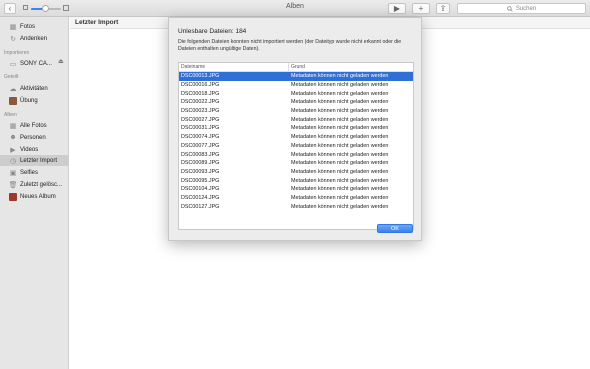  What do you see at coordinates (61, 61) in the screenshot?
I see `eject-icon: ⏏` at bounding box center [61, 61].